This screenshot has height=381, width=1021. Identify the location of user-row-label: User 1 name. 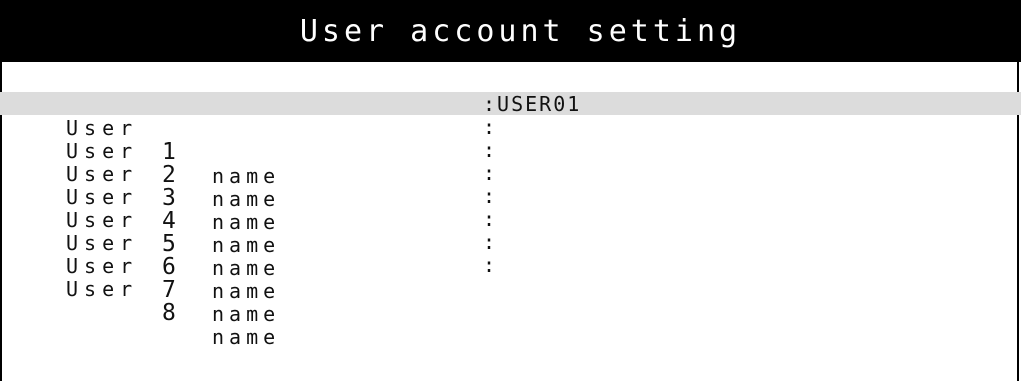
(170, 140).